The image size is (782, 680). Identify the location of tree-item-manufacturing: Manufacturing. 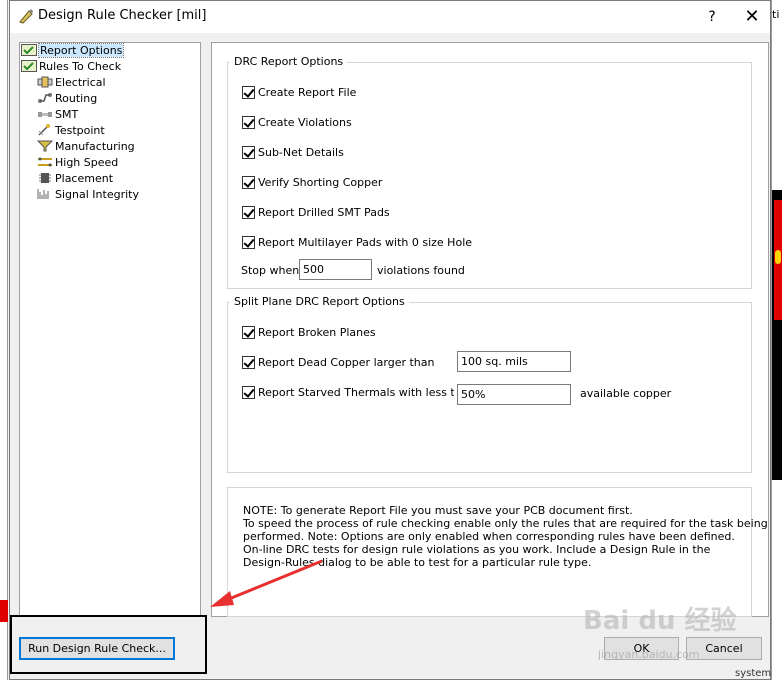
(85, 147).